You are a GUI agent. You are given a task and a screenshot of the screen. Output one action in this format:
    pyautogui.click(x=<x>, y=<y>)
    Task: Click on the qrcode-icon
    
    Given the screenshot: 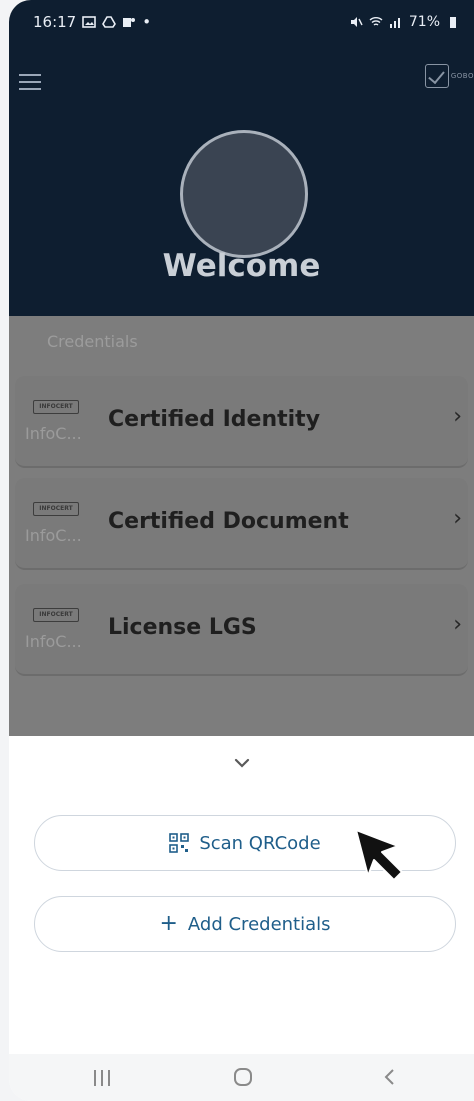 What is the action you would take?
    pyautogui.click(x=179, y=843)
    